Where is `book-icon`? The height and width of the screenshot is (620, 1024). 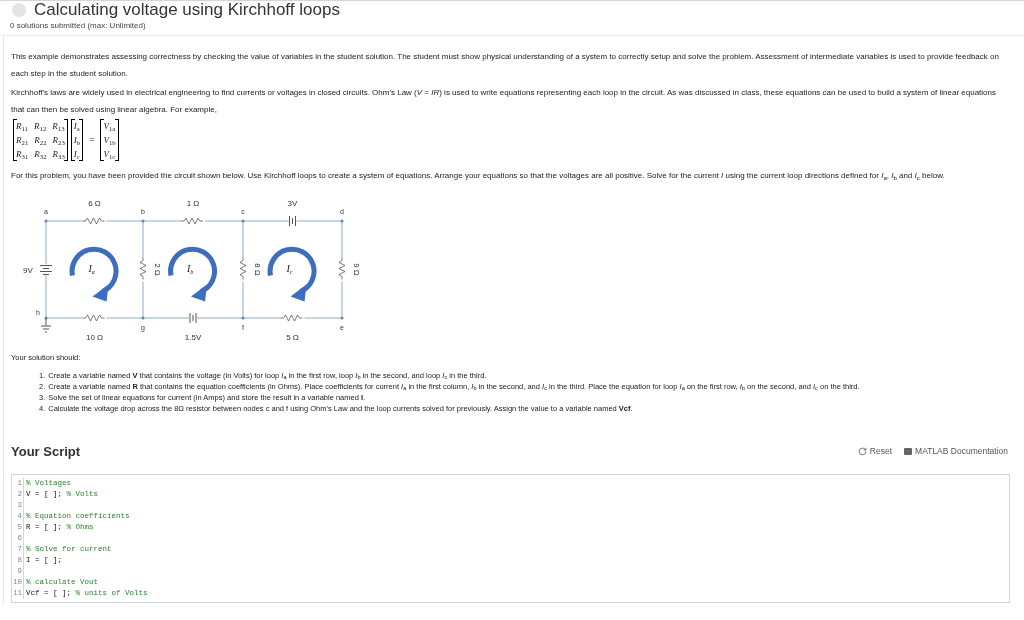 book-icon is located at coordinates (908, 452).